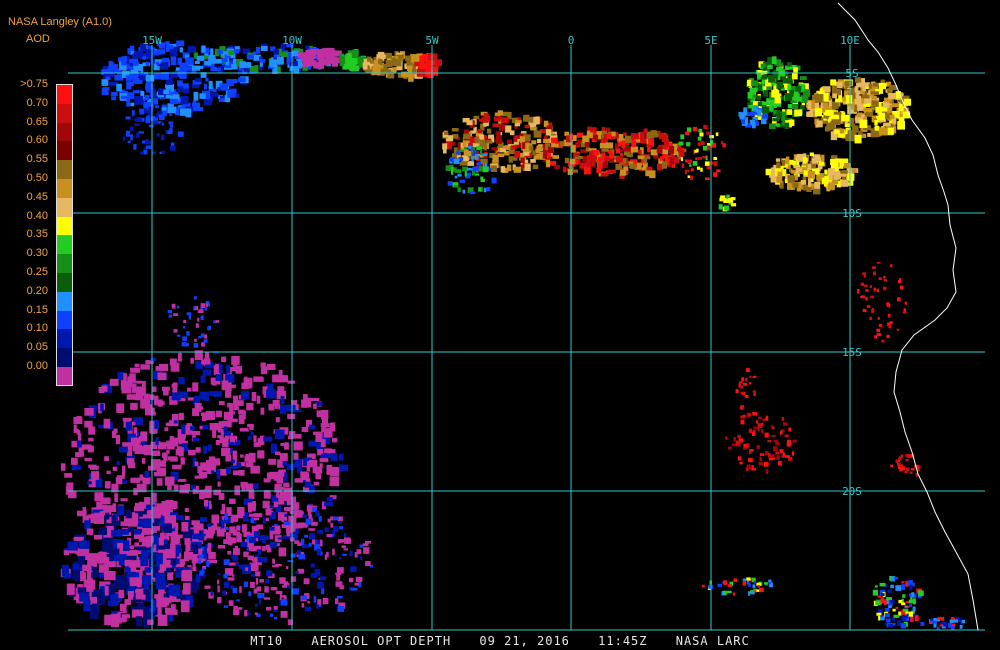 This screenshot has height=650, width=1000. I want to click on footer-credit: NASA LARC, so click(712, 641).